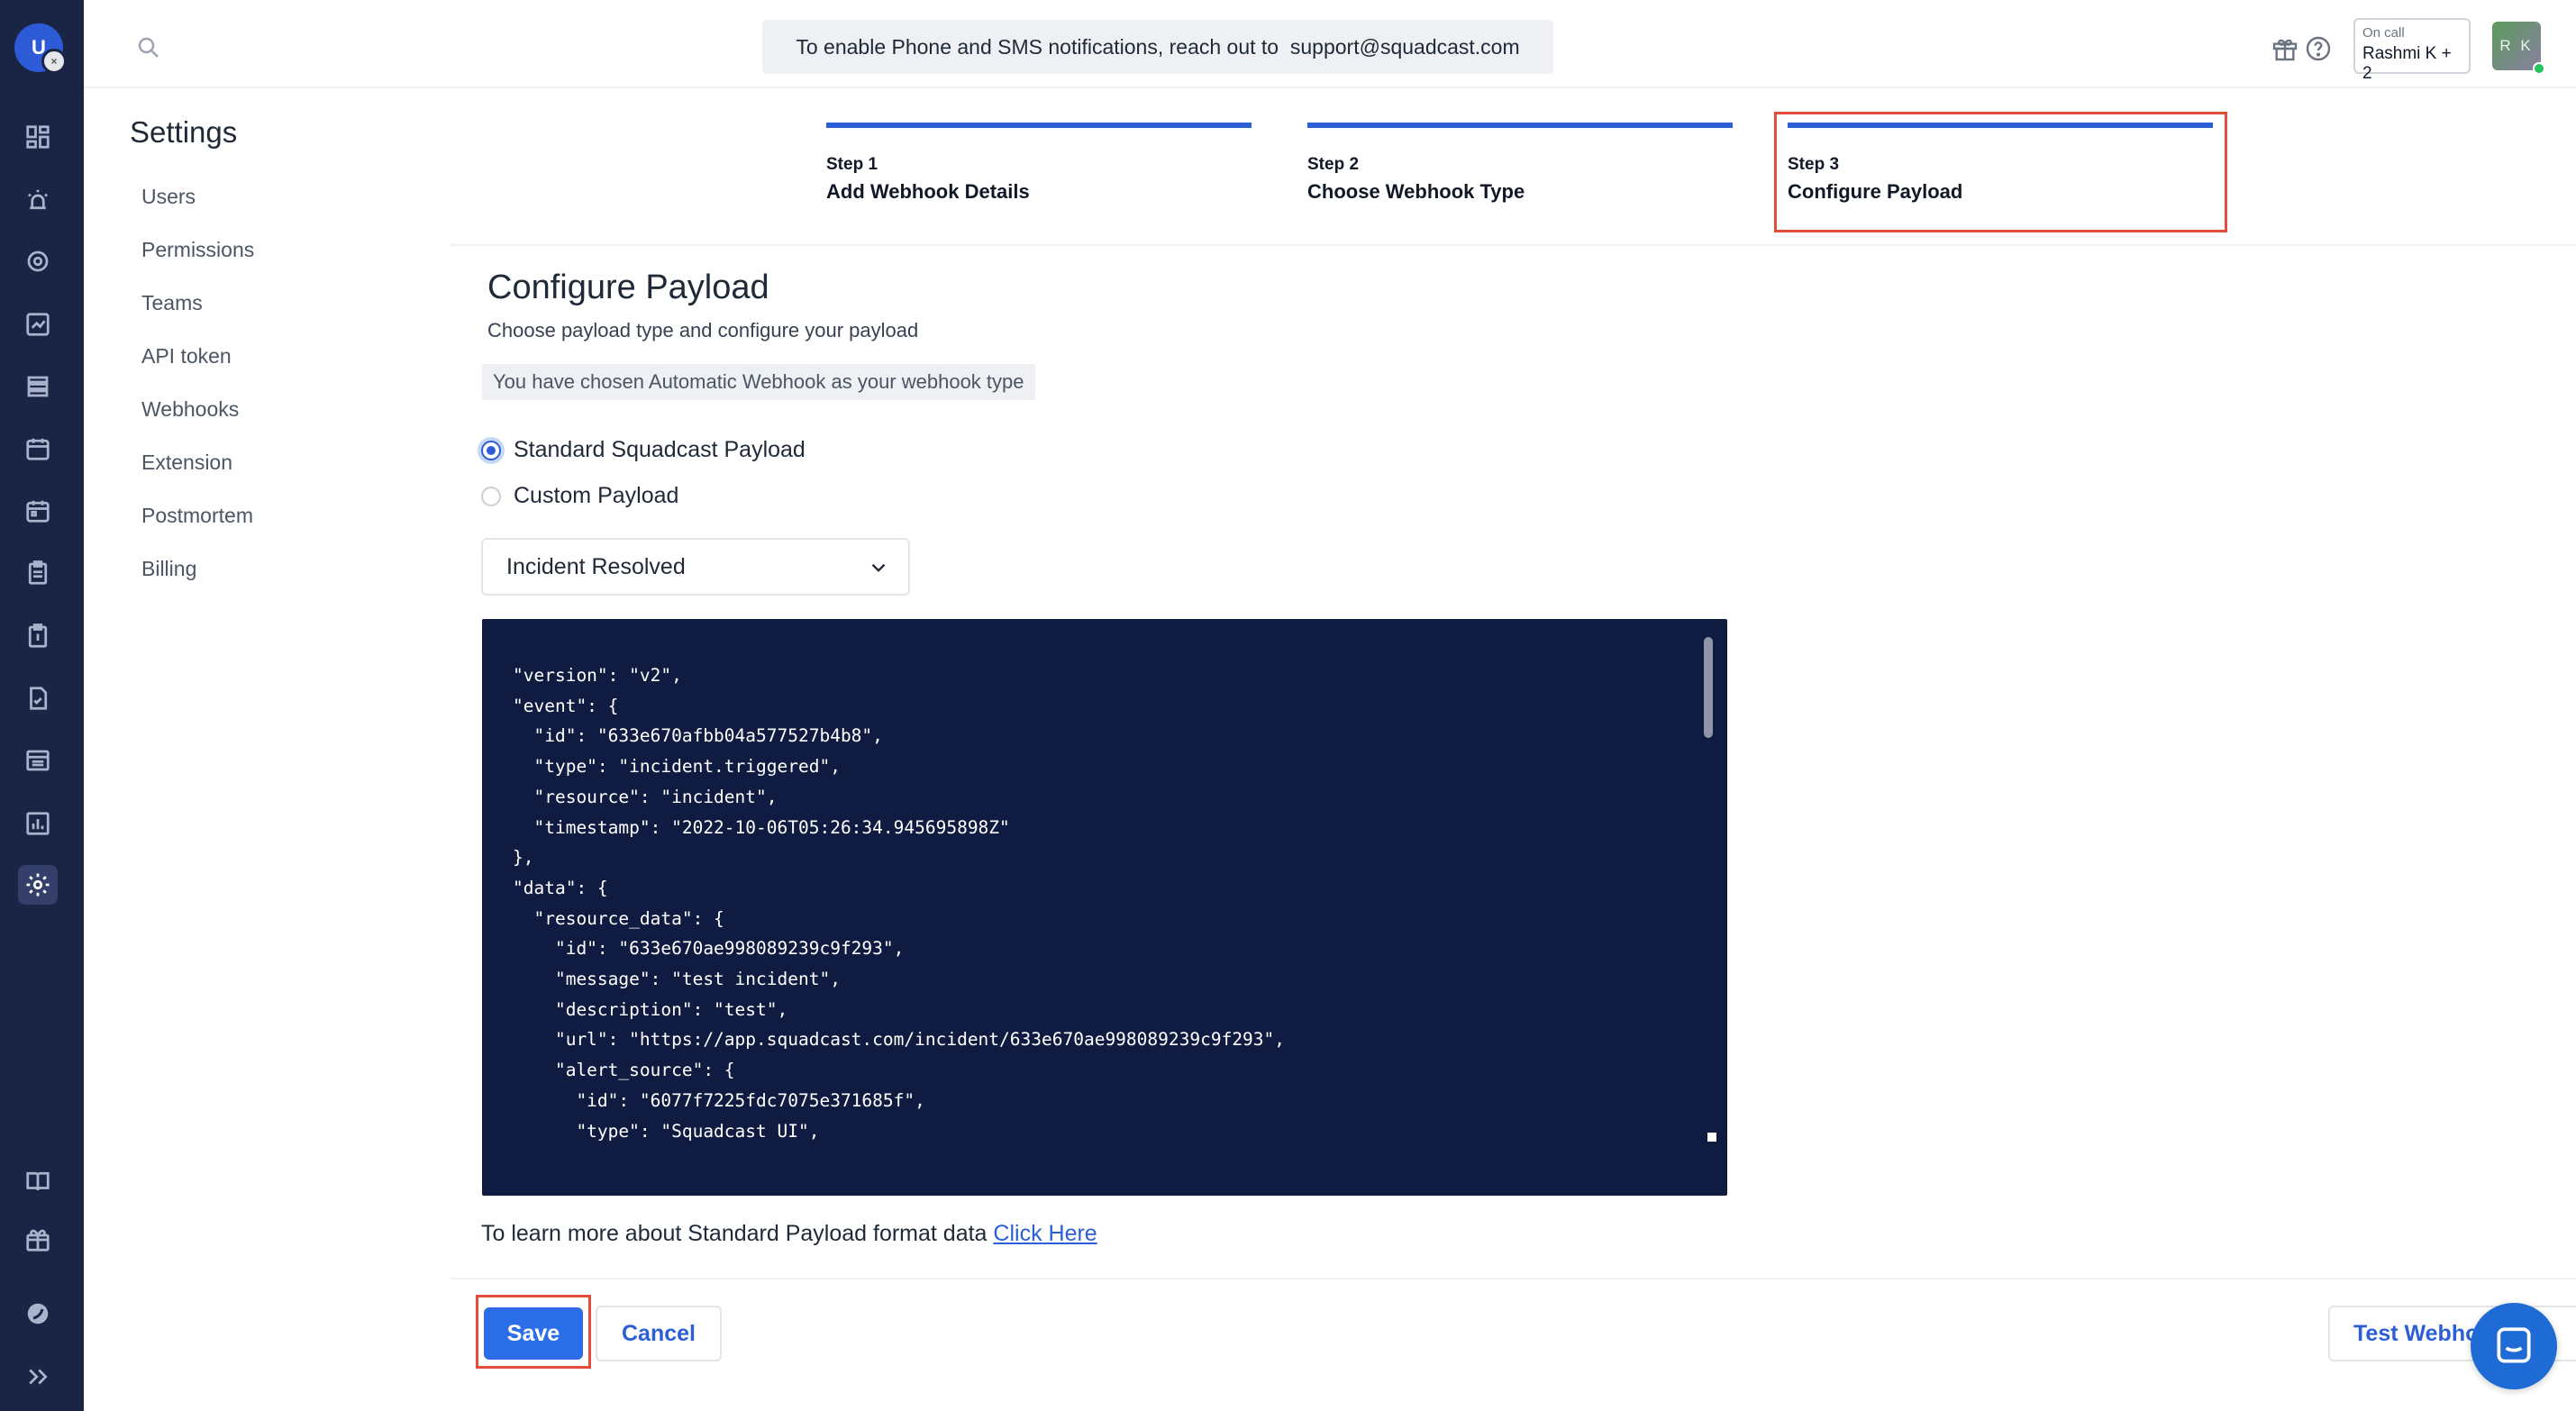 This screenshot has width=2576, height=1411. I want to click on oncall-widget: On call Rashmi K + 2, so click(2412, 50).